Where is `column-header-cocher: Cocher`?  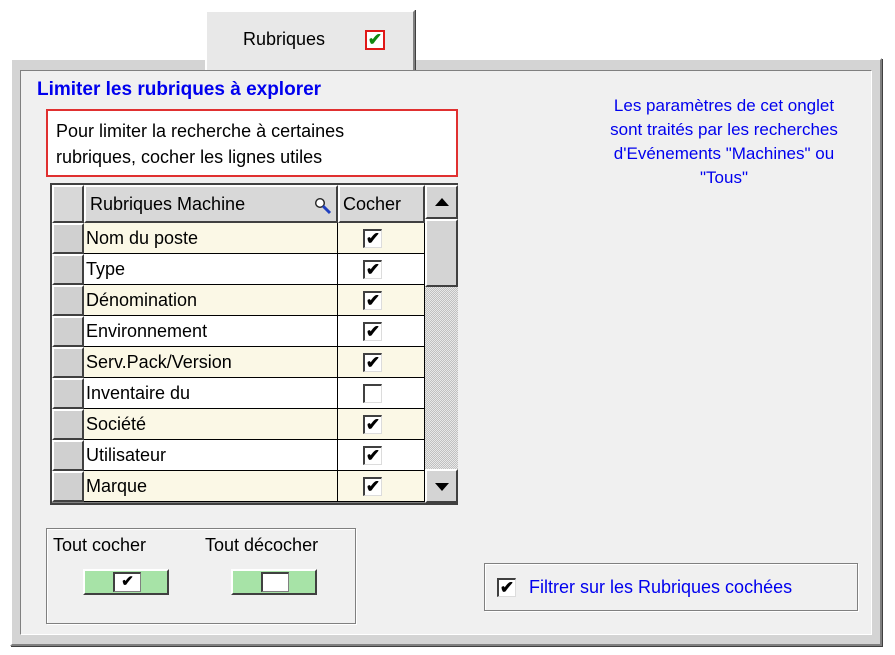
column-header-cocher: Cocher is located at coordinates (381, 204).